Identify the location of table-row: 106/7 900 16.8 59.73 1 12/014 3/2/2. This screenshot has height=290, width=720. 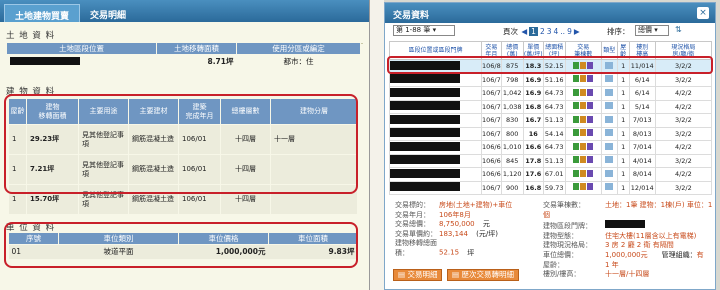
(551, 187).